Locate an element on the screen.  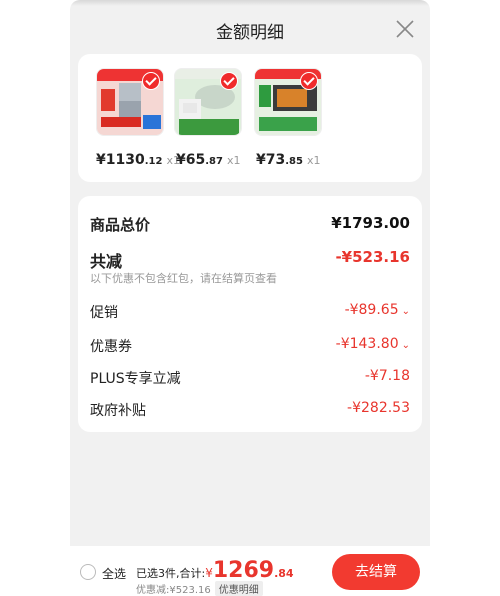
currency-symbol: ¥ is located at coordinates (209, 573).